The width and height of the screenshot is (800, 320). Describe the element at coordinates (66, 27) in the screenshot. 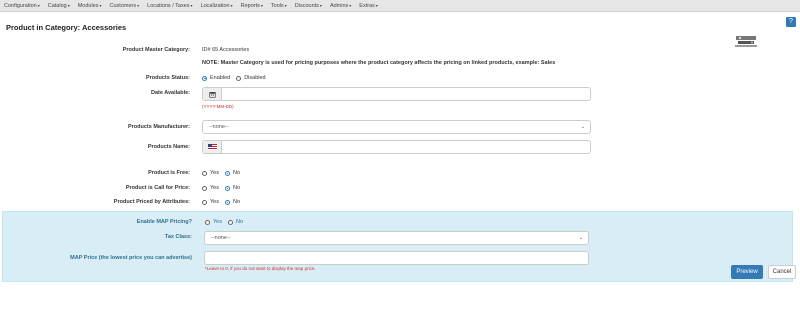

I see `page-title: Product in Category: Accessories` at that location.